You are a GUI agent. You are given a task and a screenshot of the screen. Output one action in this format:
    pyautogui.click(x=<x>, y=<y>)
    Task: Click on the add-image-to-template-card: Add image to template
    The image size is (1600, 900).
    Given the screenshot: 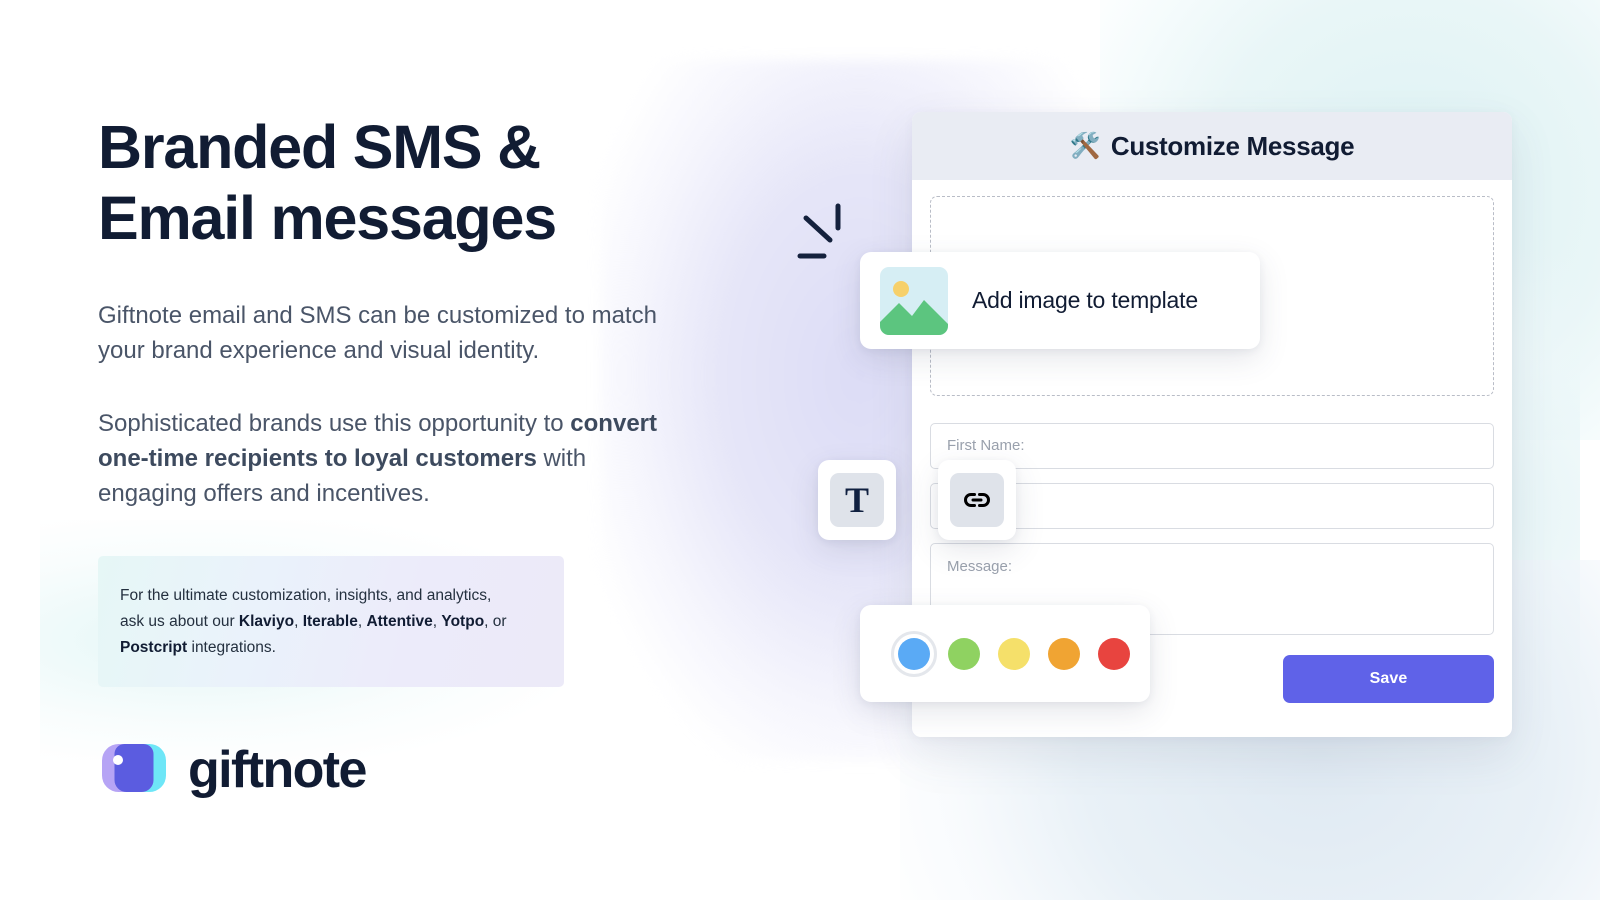 What is the action you would take?
    pyautogui.click(x=1060, y=300)
    